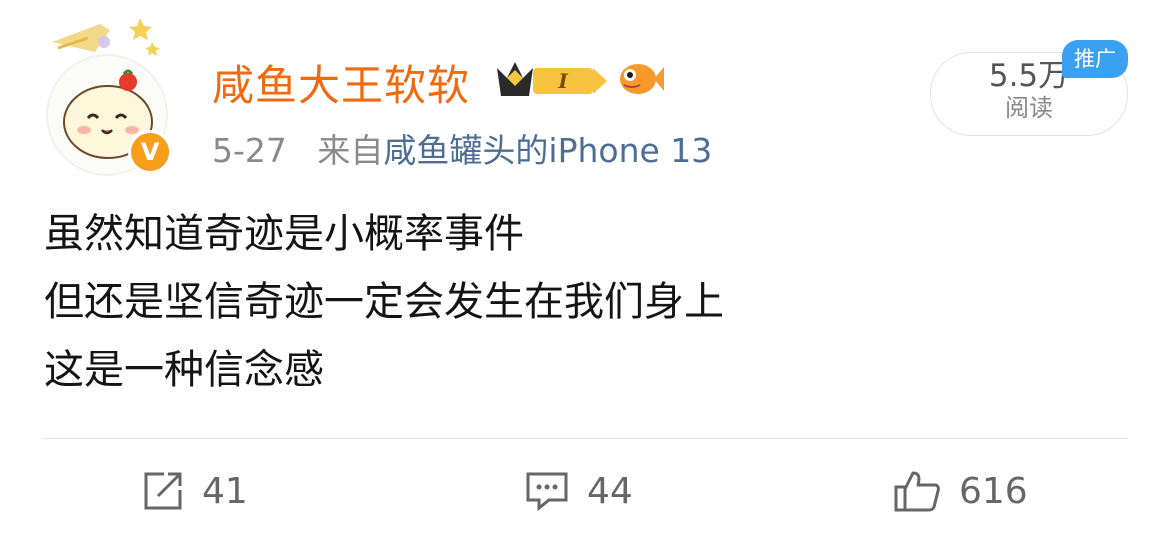 The width and height of the screenshot is (1170, 533). I want to click on thumbs-up-icon, so click(917, 491).